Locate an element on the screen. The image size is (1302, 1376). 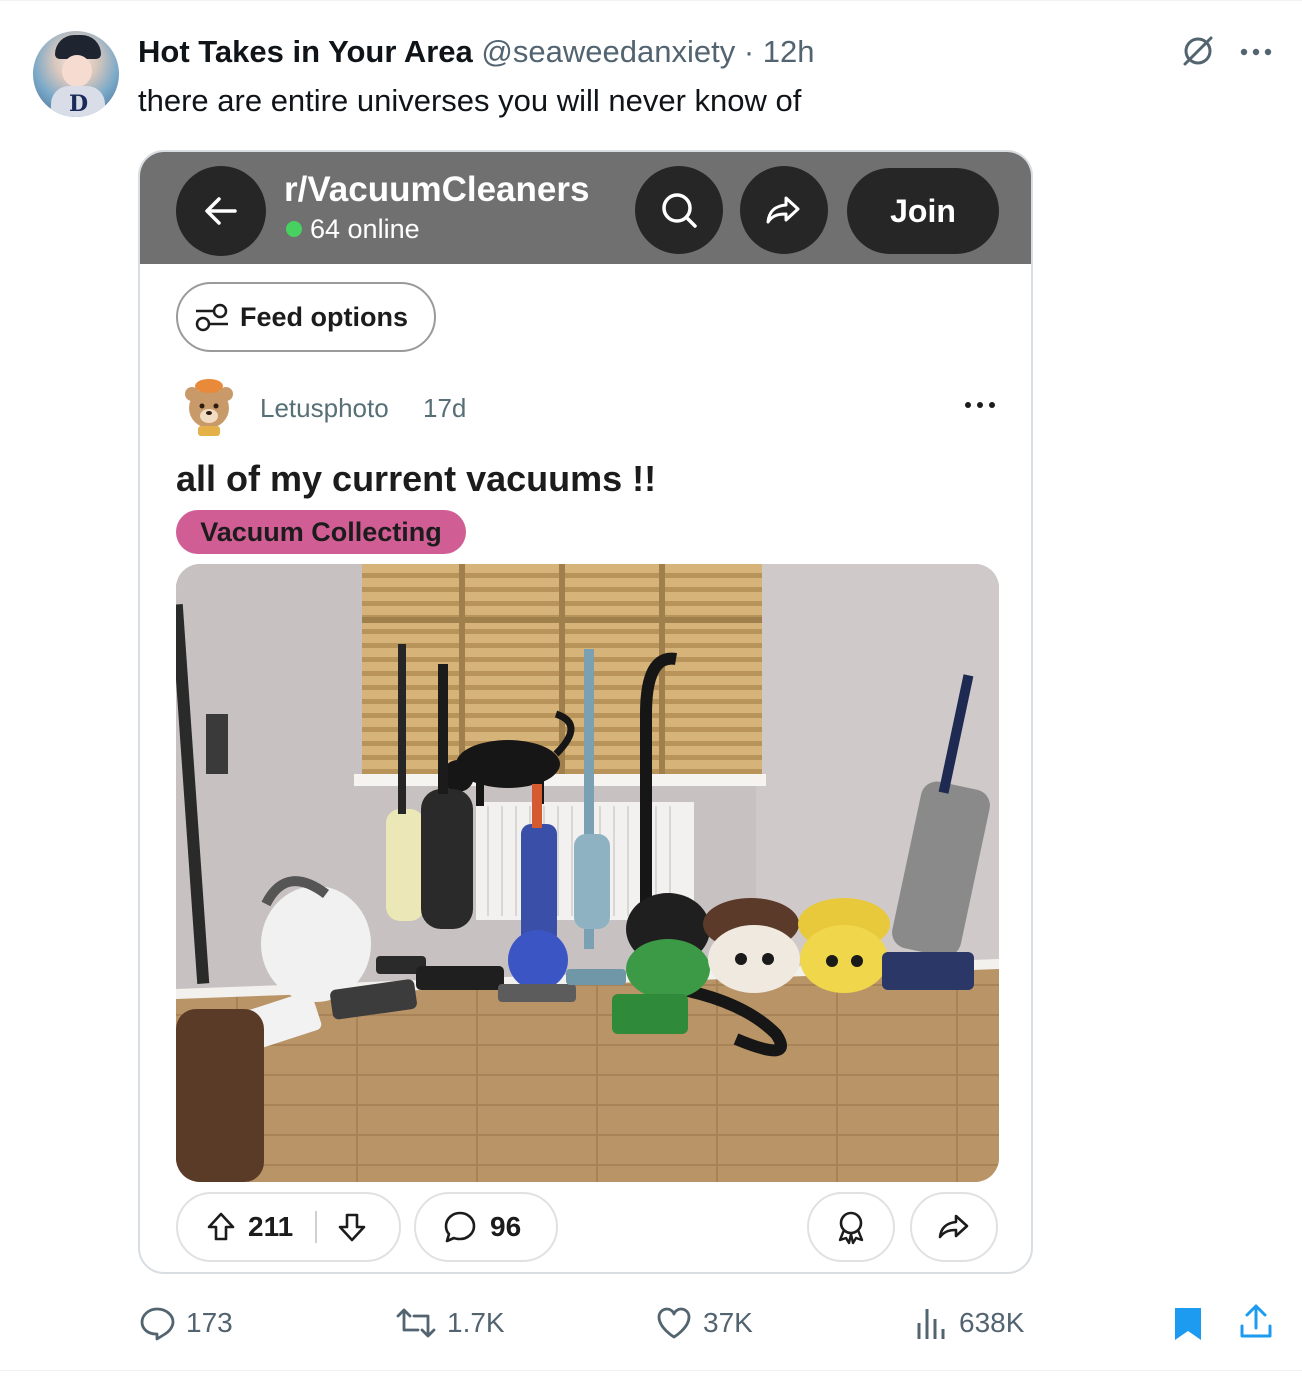
feed-options-label: Feed options is located at coordinates (324, 316).